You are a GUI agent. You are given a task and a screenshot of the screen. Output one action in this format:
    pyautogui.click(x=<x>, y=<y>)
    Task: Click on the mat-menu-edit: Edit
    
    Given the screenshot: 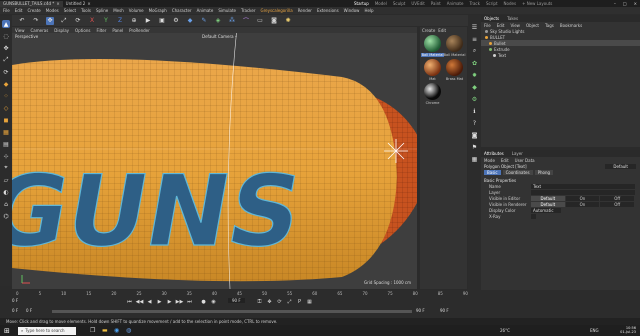 What is the action you would take?
    pyautogui.click(x=442, y=30)
    